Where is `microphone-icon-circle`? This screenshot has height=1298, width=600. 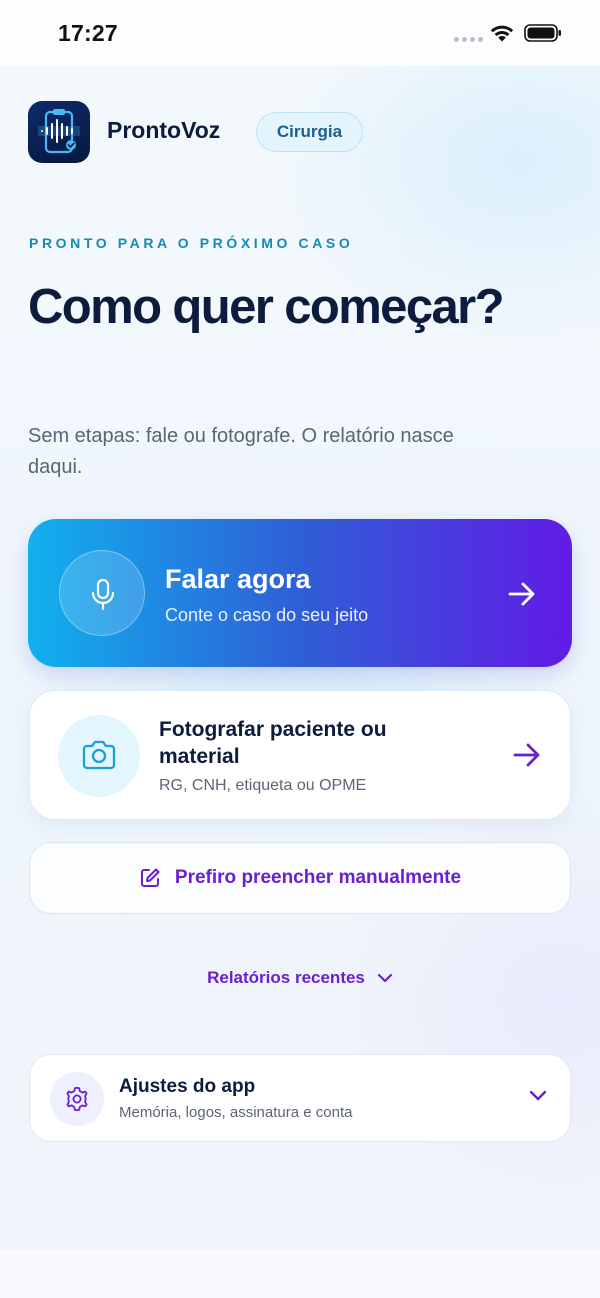
microphone-icon-circle is located at coordinates (102, 593).